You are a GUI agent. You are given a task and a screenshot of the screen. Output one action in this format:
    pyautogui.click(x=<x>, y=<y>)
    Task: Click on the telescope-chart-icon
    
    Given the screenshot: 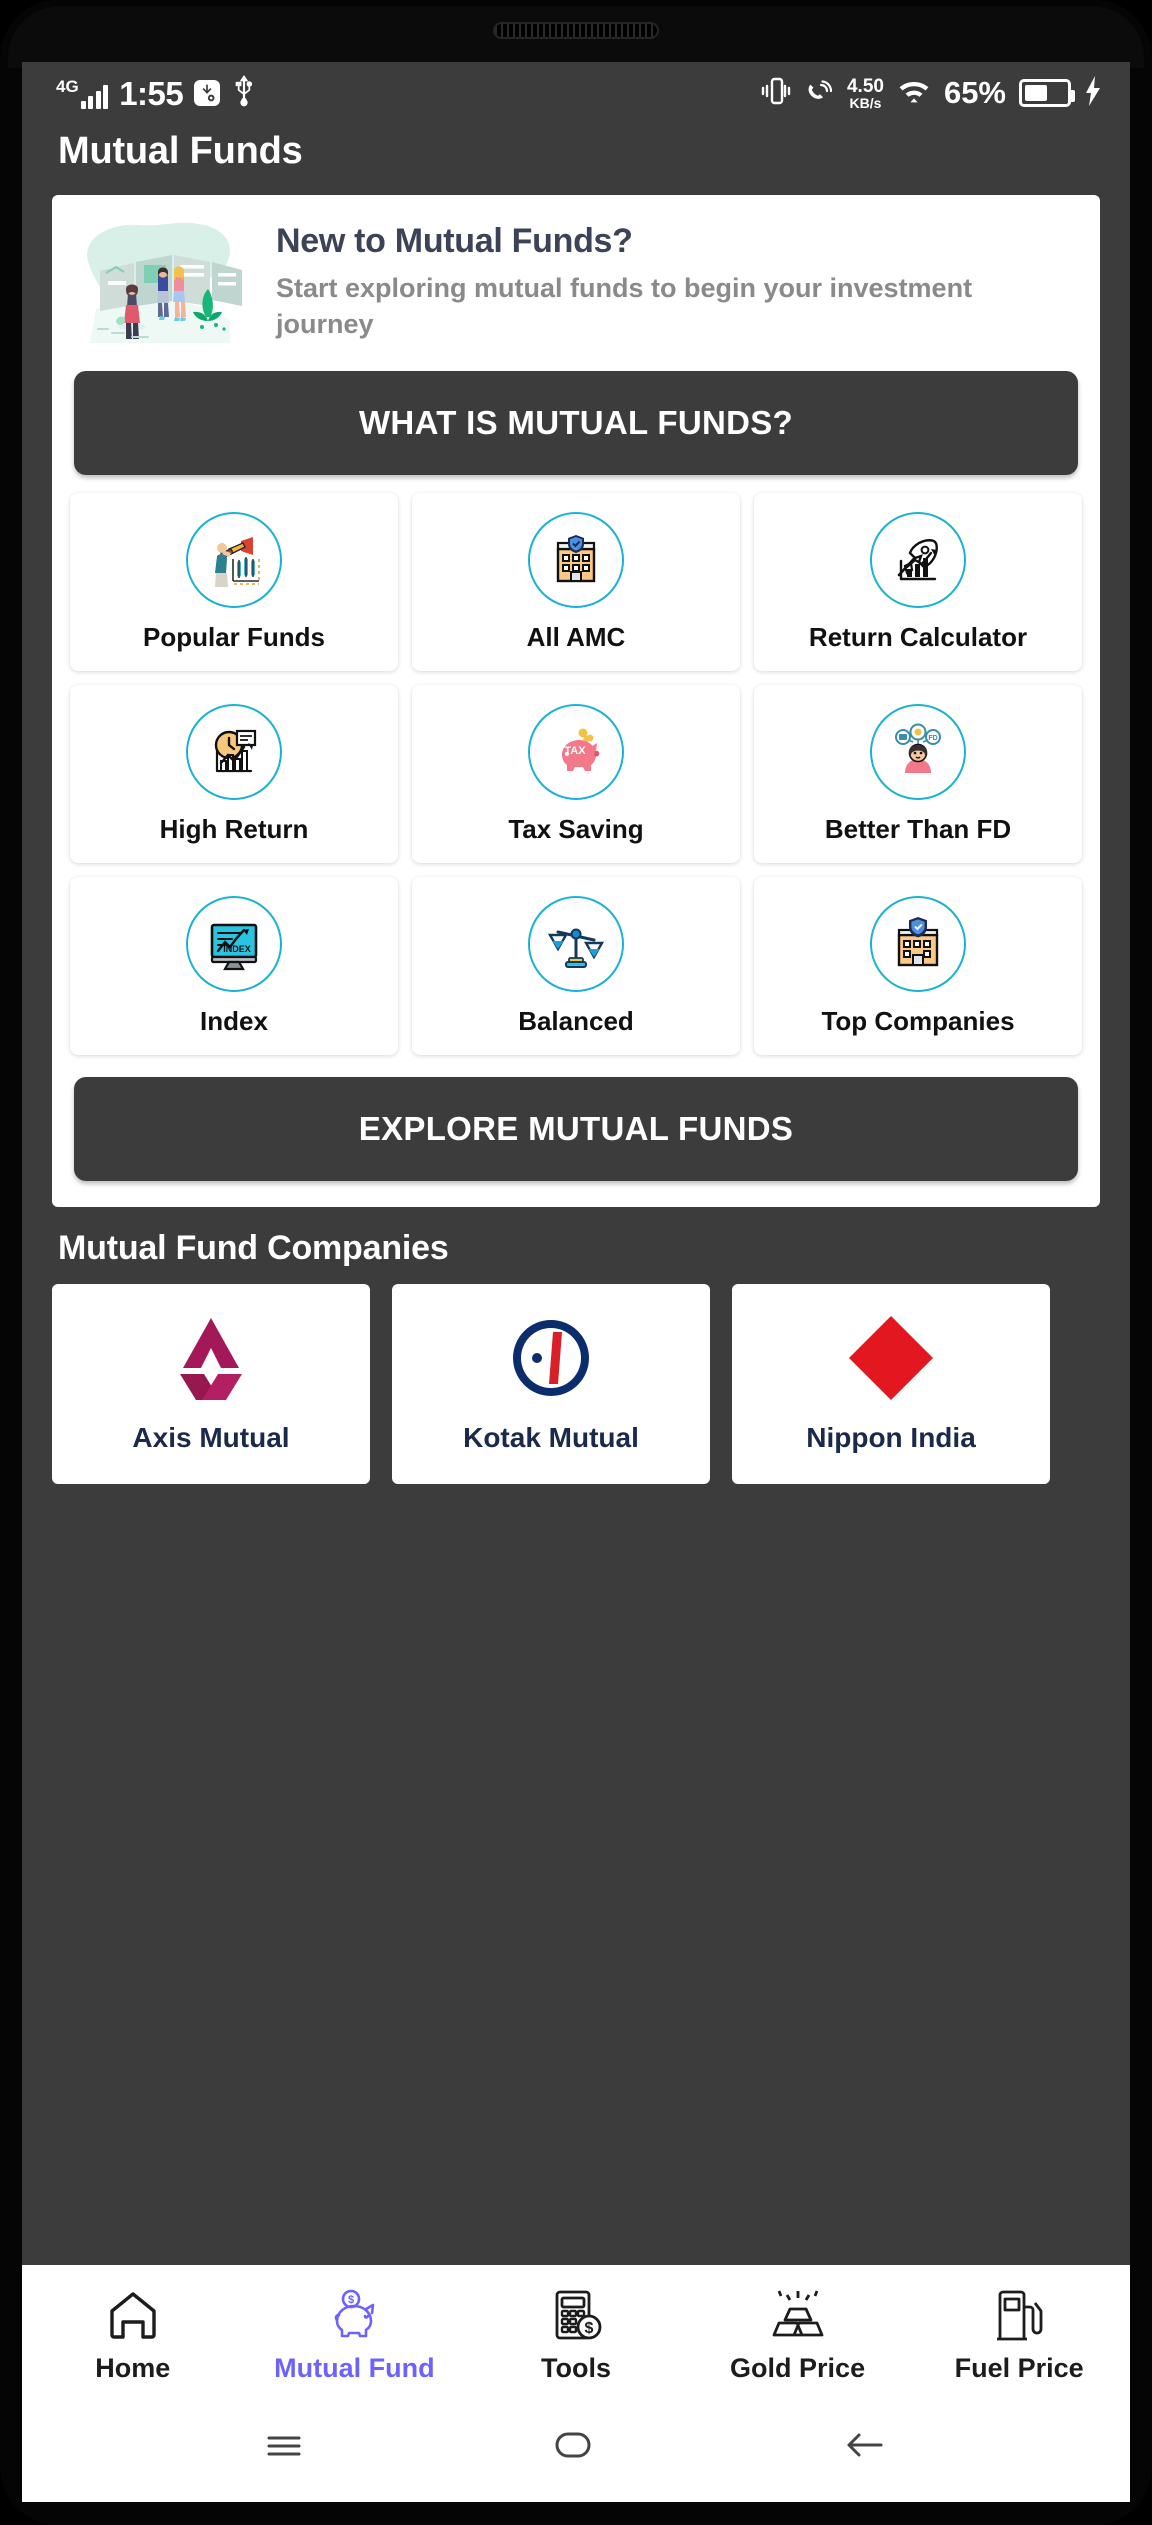 What is the action you would take?
    pyautogui.click(x=234, y=559)
    